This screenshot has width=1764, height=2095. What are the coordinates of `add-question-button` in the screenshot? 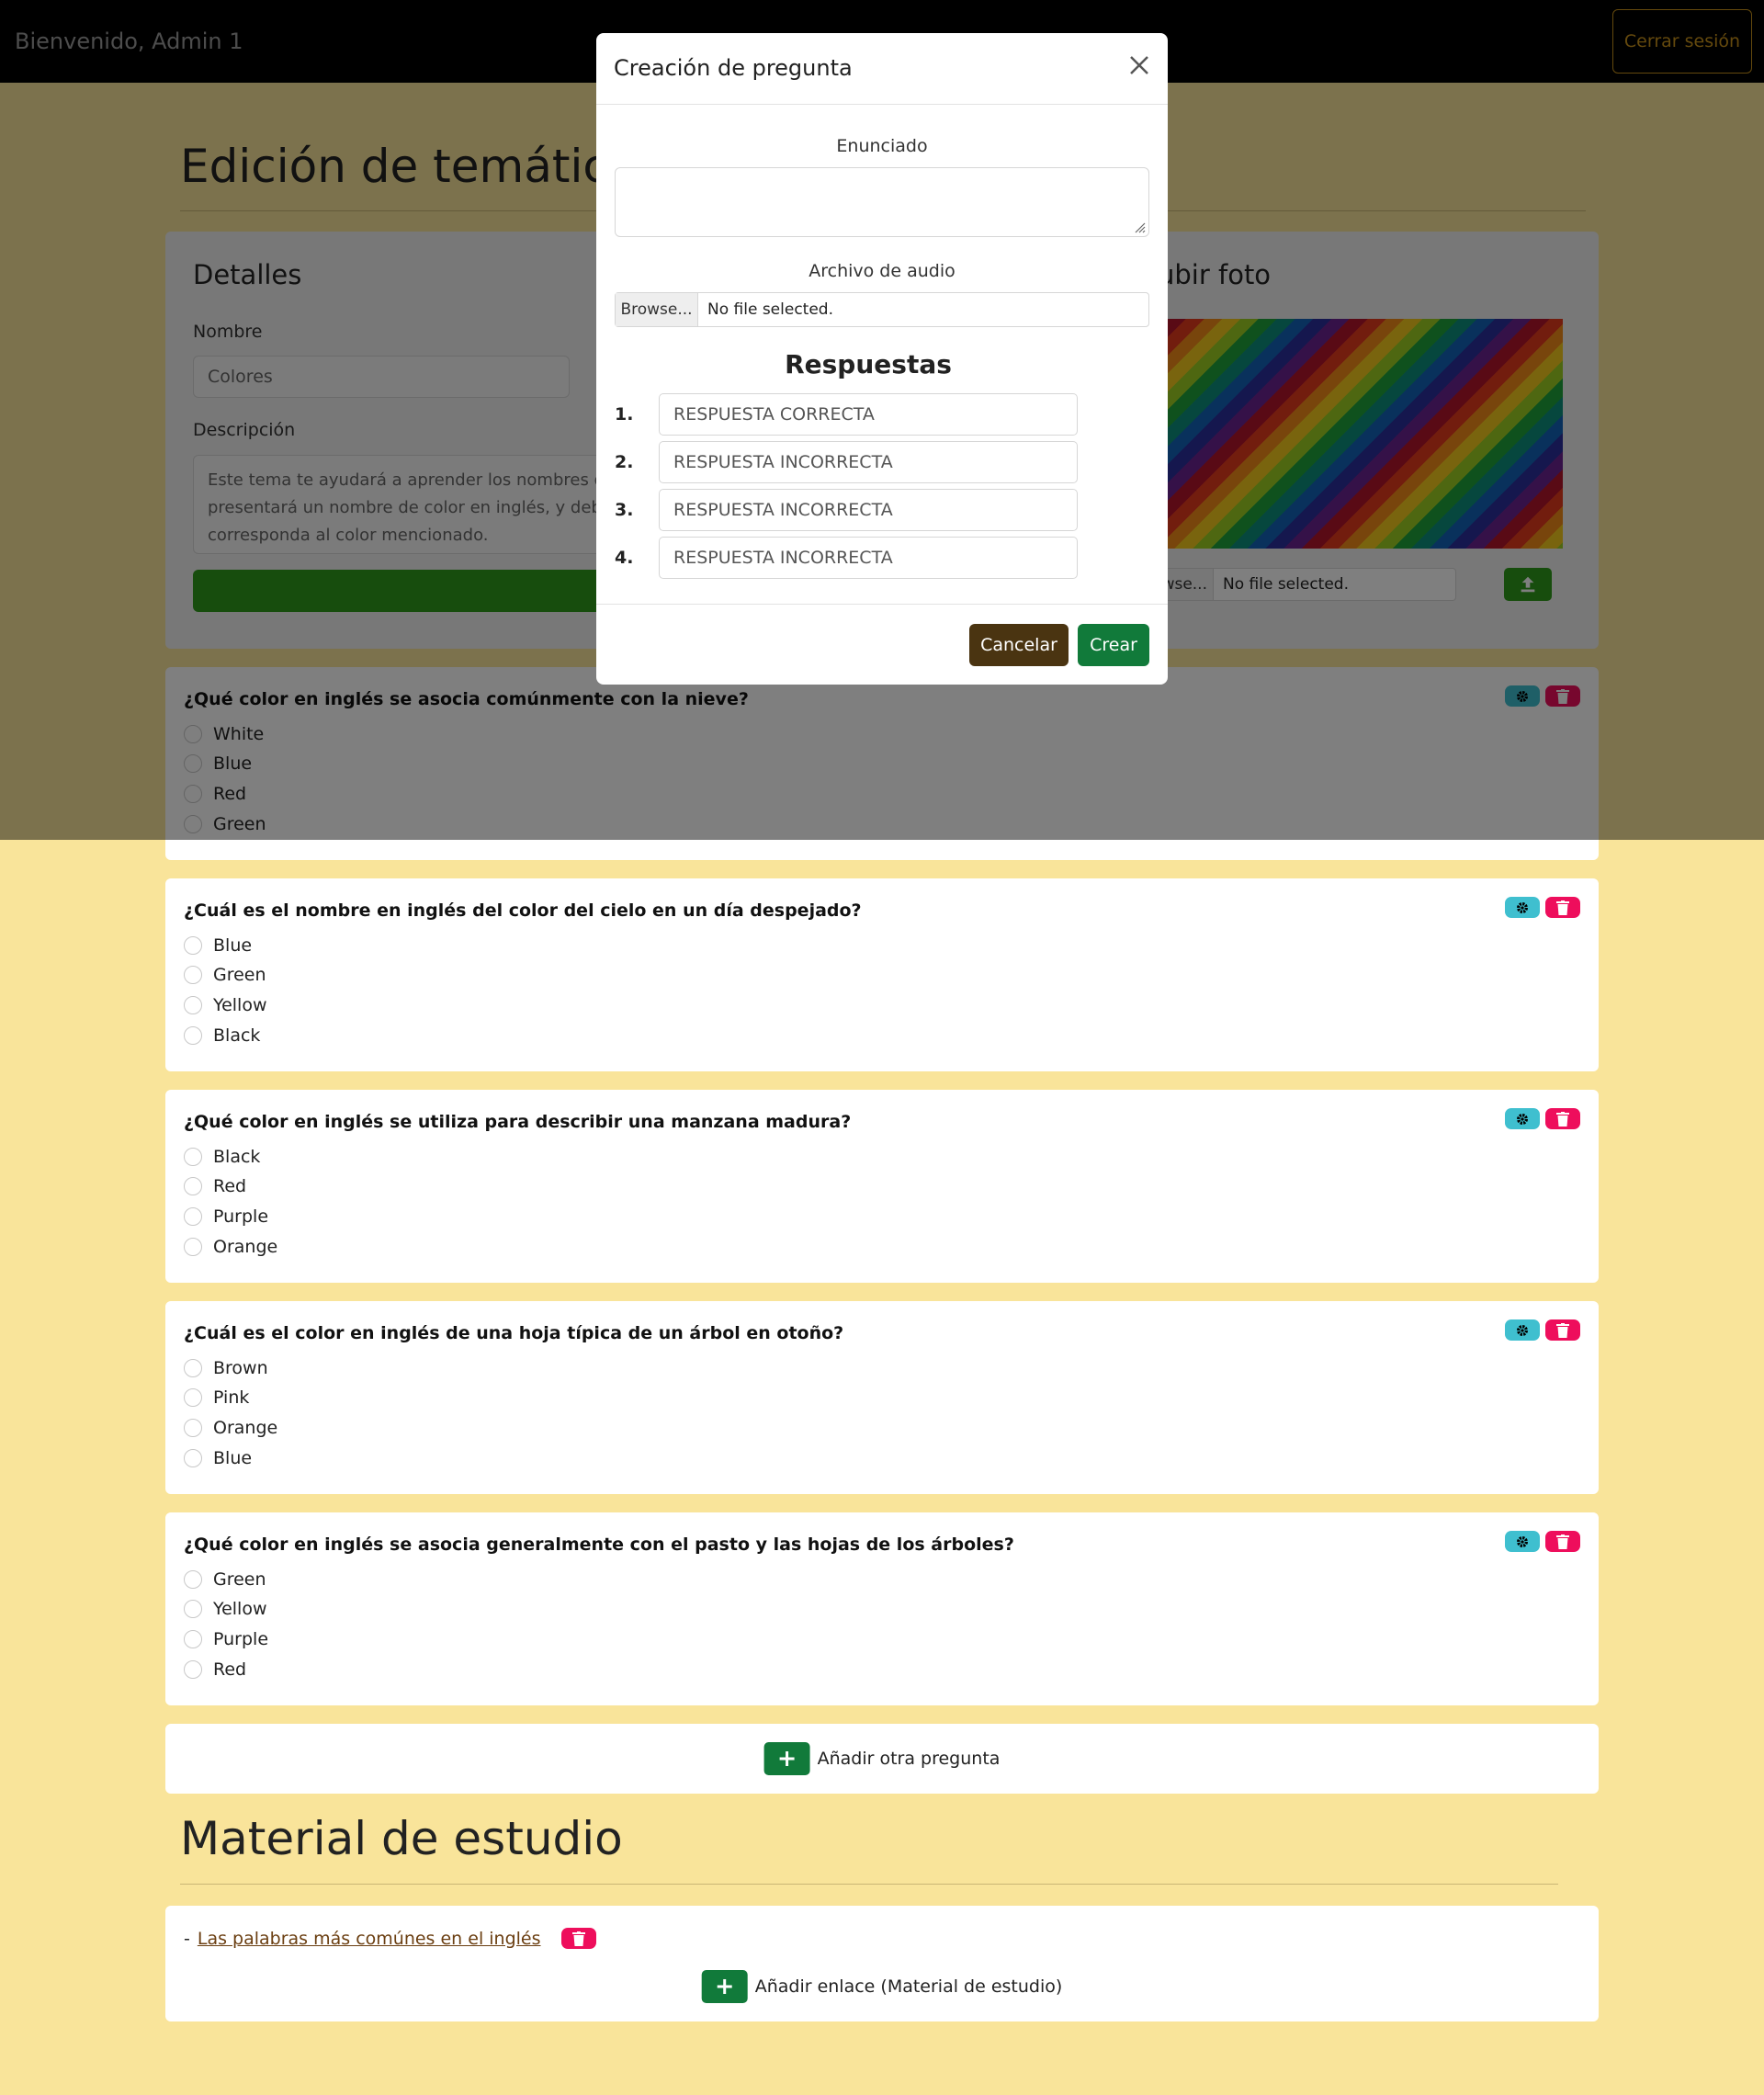 It's located at (786, 1758).